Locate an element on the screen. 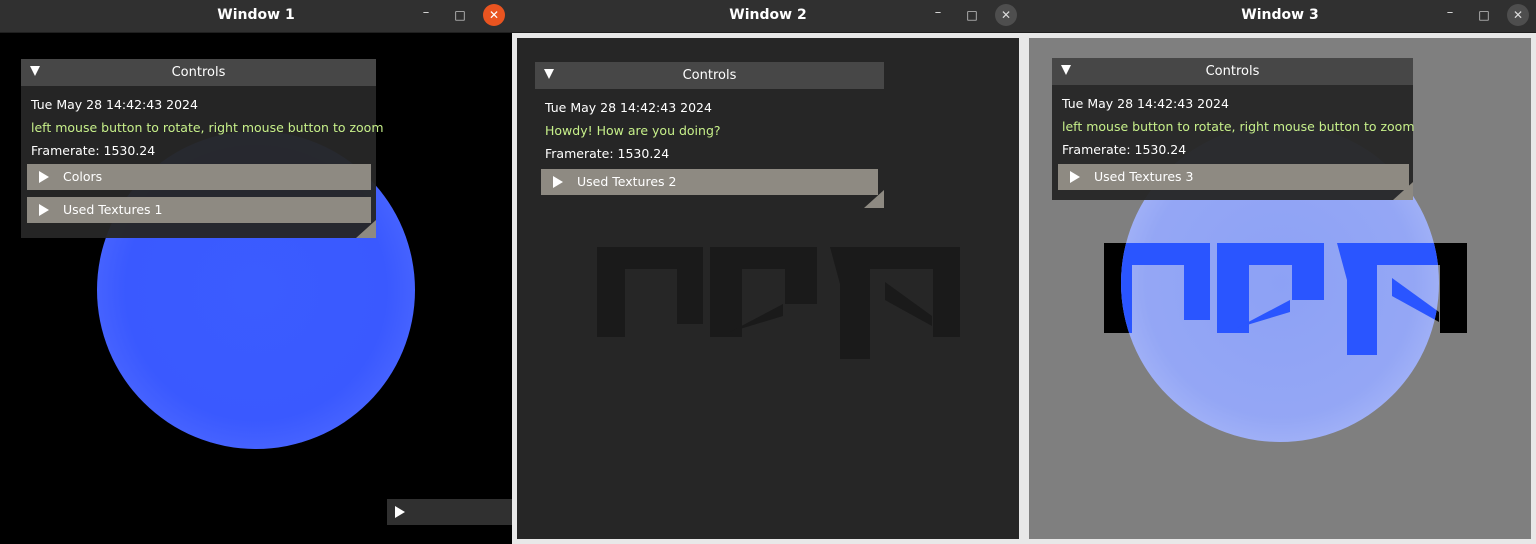  logo is located at coordinates (778, 303).